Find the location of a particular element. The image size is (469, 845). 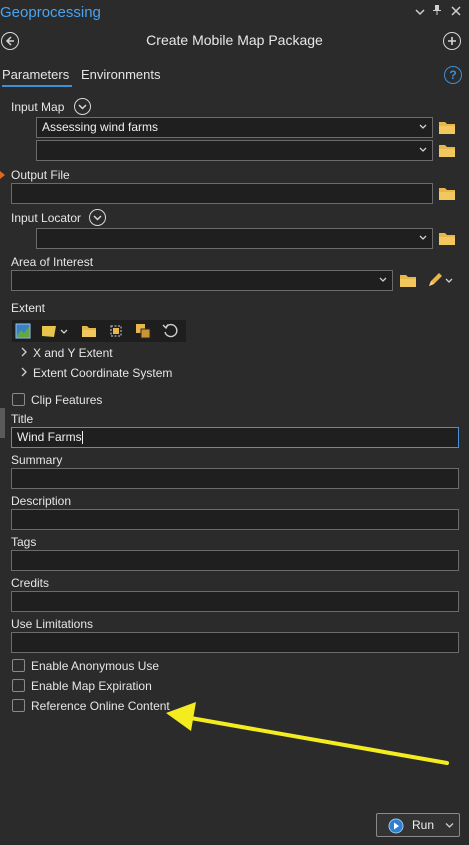

area-of-interest-select is located at coordinates (202, 280).